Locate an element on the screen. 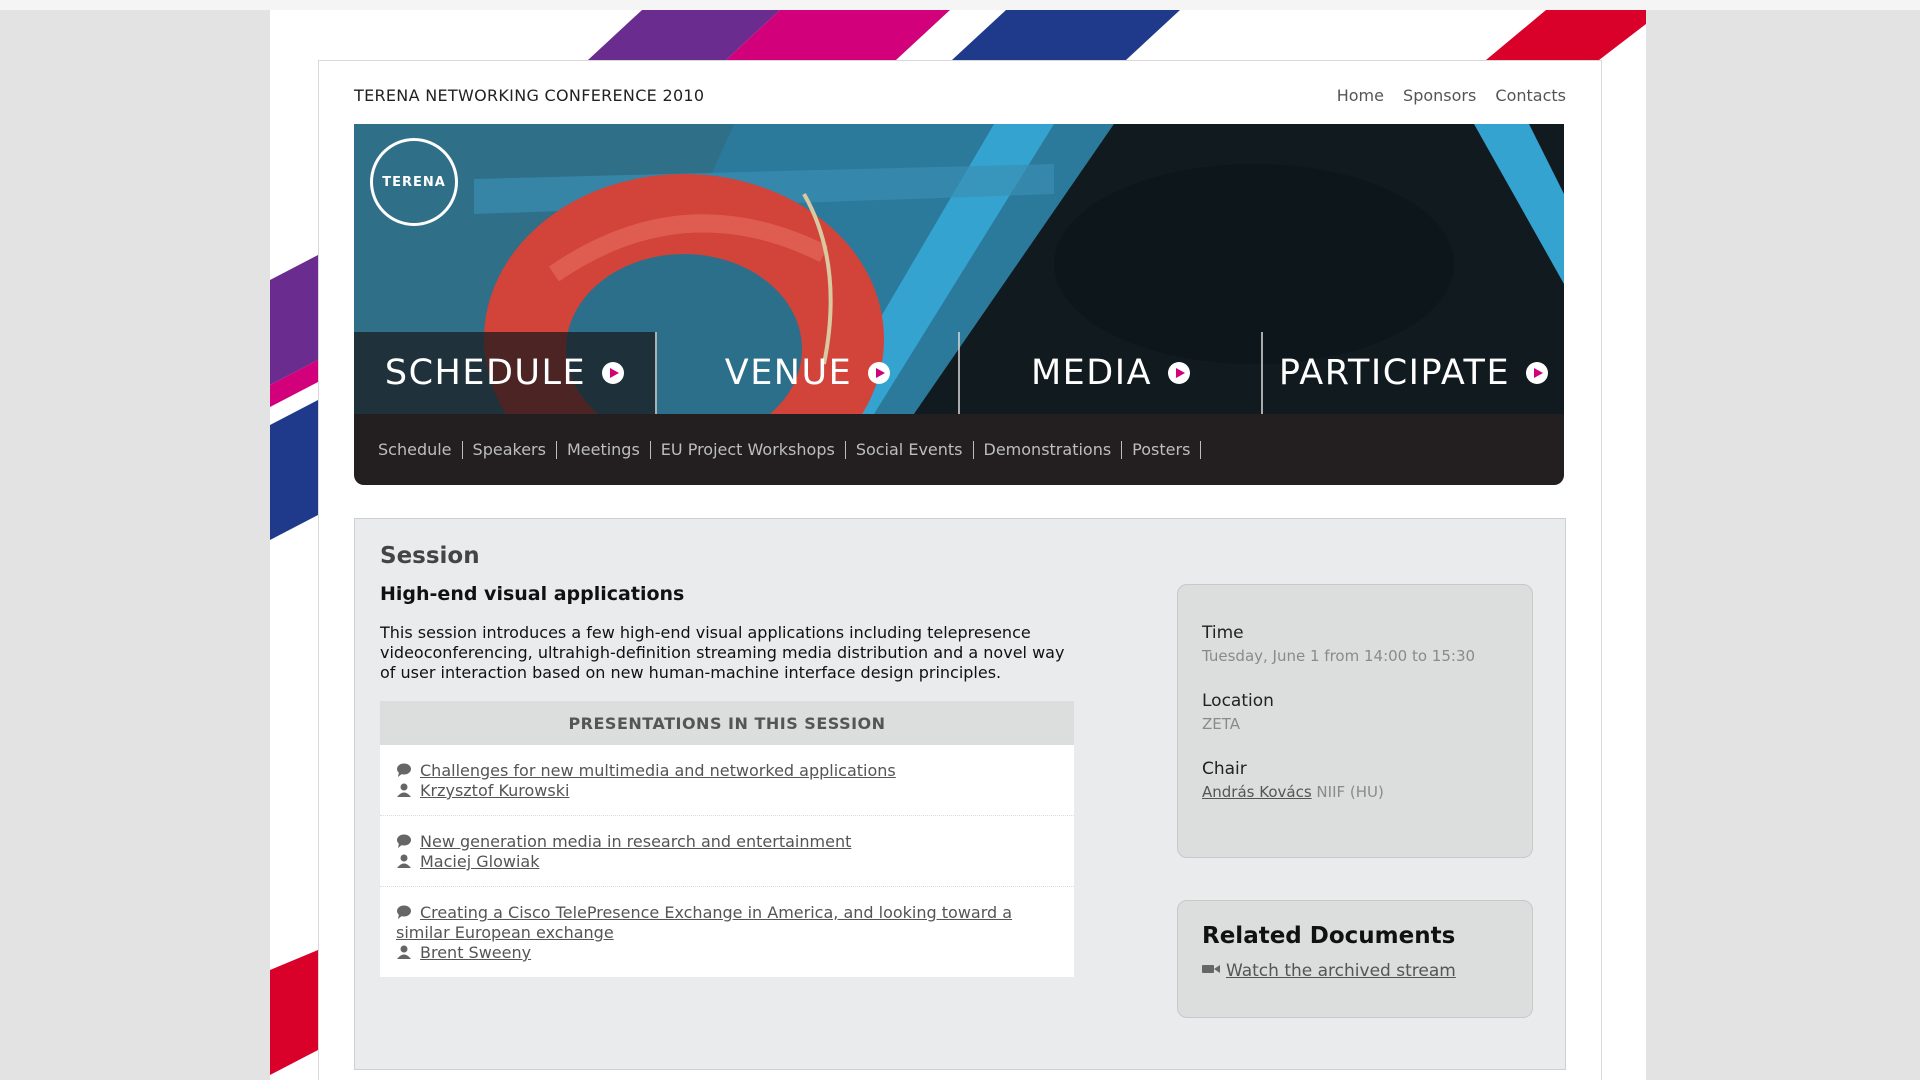  subnav-demonstrations: Demonstrations is located at coordinates (1048, 449).